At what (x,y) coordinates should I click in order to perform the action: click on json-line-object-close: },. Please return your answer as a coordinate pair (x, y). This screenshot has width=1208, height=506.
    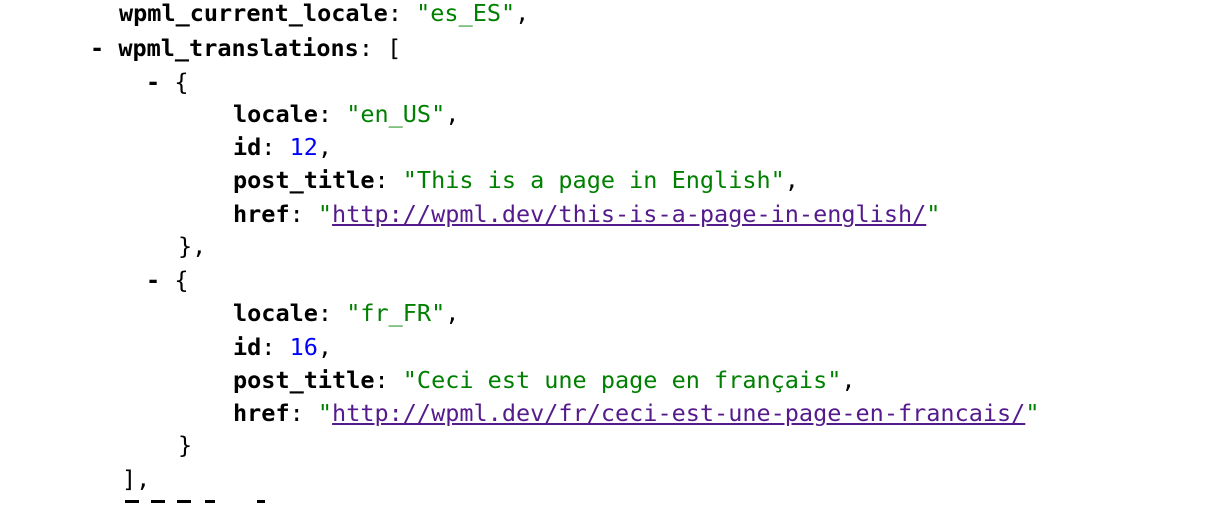
    Looking at the image, I should click on (192, 246).